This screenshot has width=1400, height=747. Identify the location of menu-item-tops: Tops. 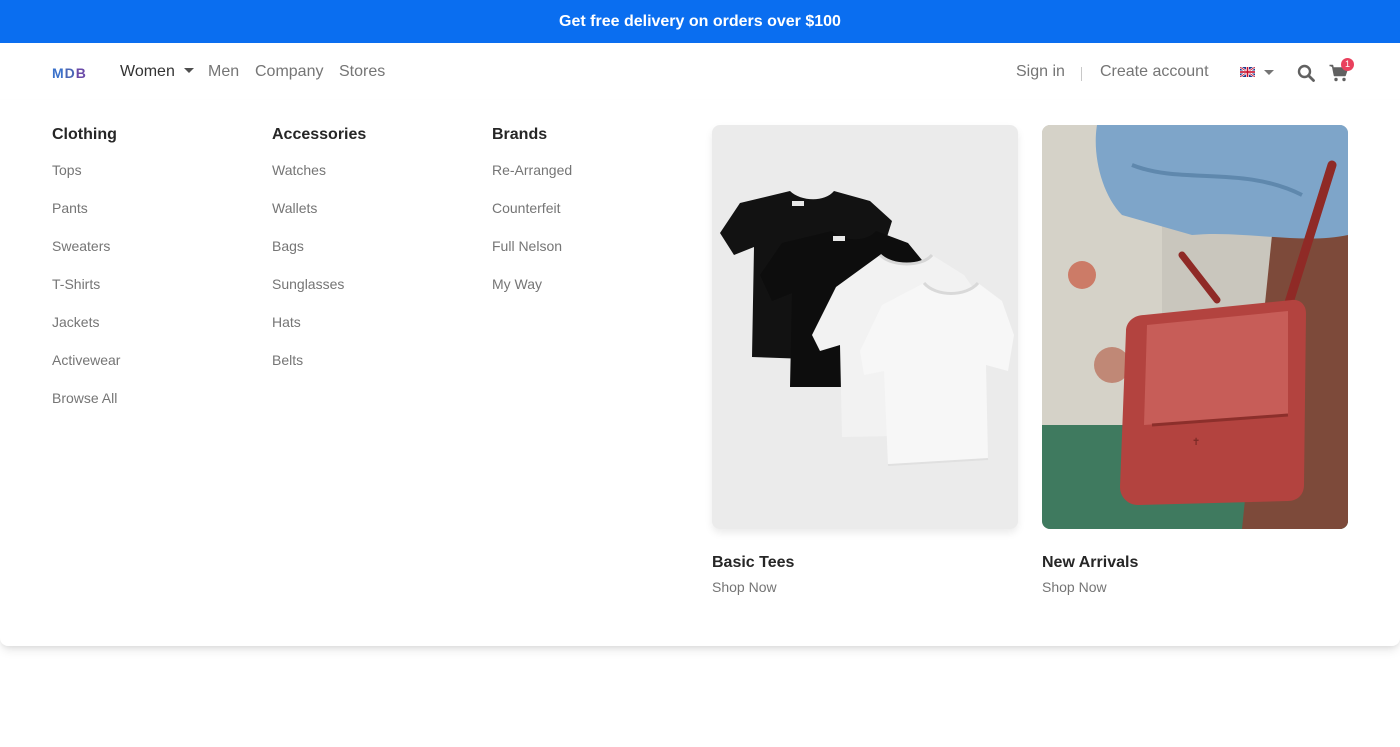
(86, 181).